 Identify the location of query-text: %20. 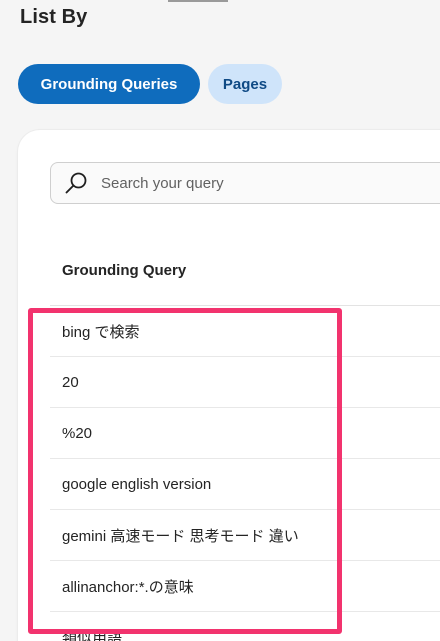
(77, 433).